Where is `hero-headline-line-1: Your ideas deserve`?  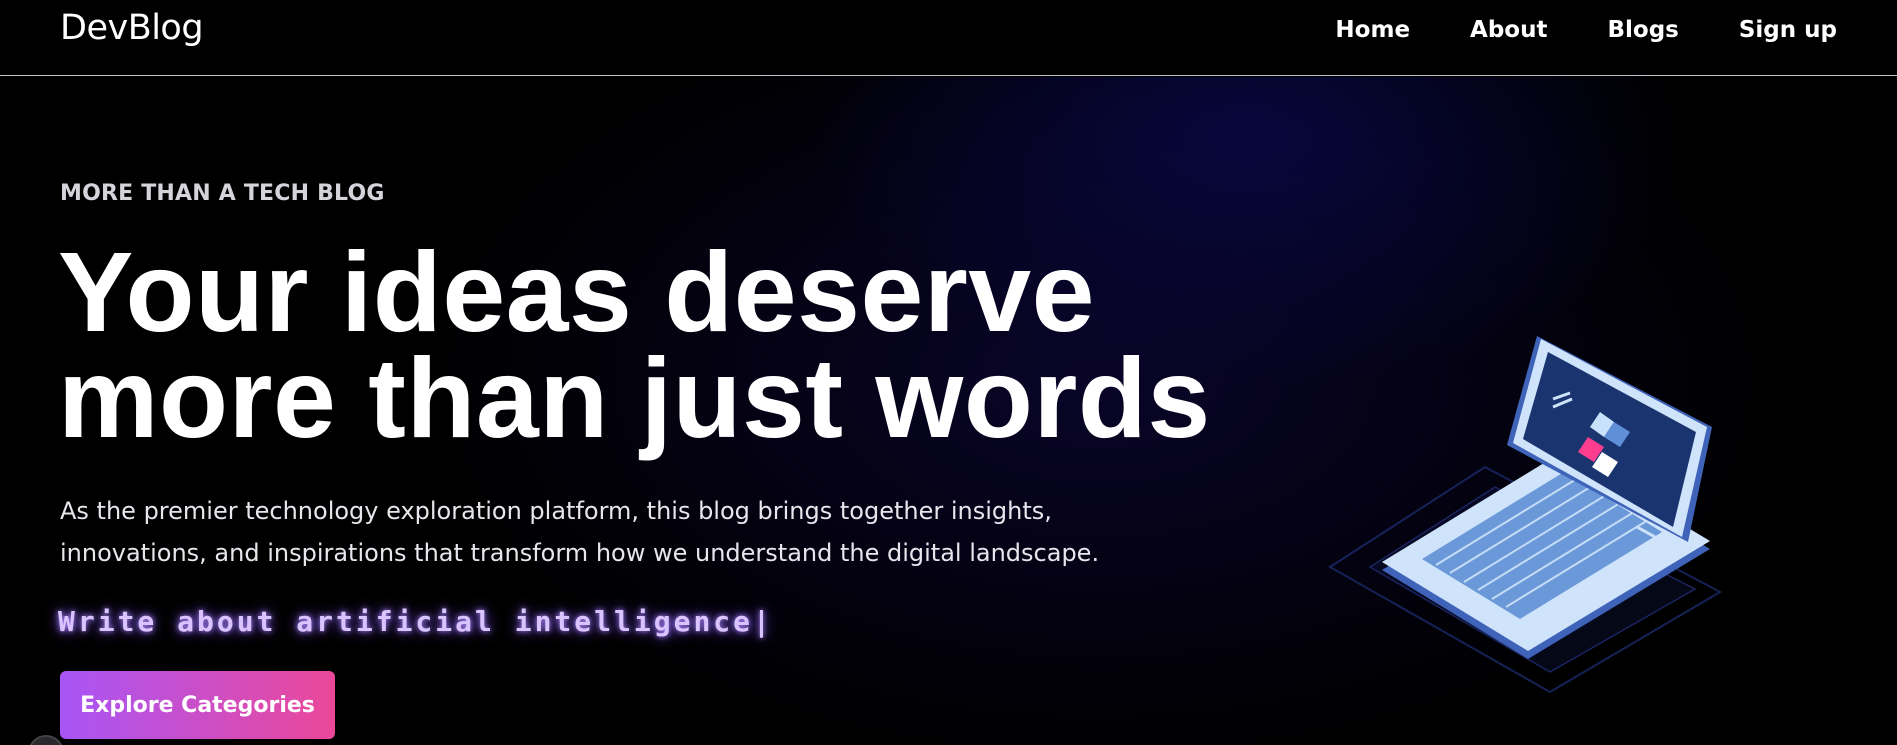 hero-headline-line-1: Your ideas deserve is located at coordinates (576, 292).